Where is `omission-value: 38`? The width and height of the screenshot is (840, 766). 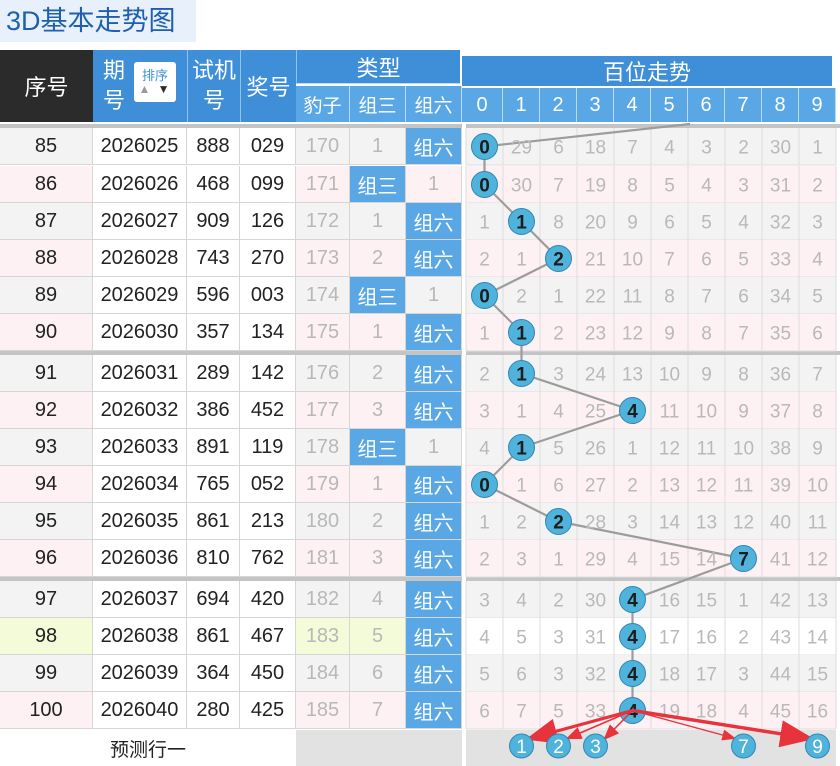
omission-value: 38 is located at coordinates (780, 449).